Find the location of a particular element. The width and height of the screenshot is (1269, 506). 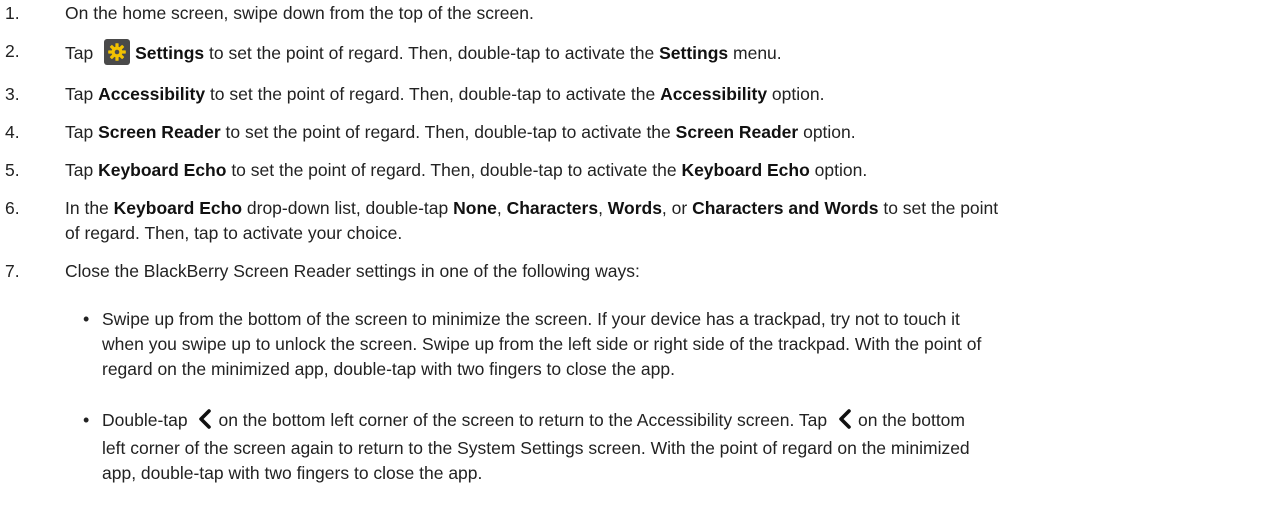

bold-ui-term: None is located at coordinates (475, 208).